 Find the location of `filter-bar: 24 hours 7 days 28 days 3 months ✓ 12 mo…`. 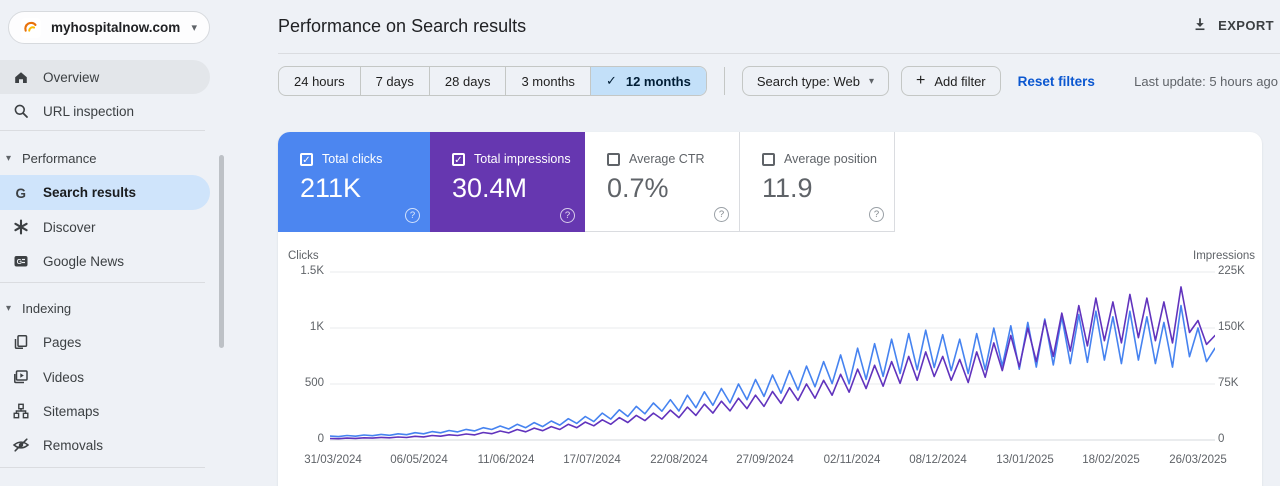

filter-bar: 24 hours 7 days 28 days 3 months ✓ 12 mo… is located at coordinates (686, 81).